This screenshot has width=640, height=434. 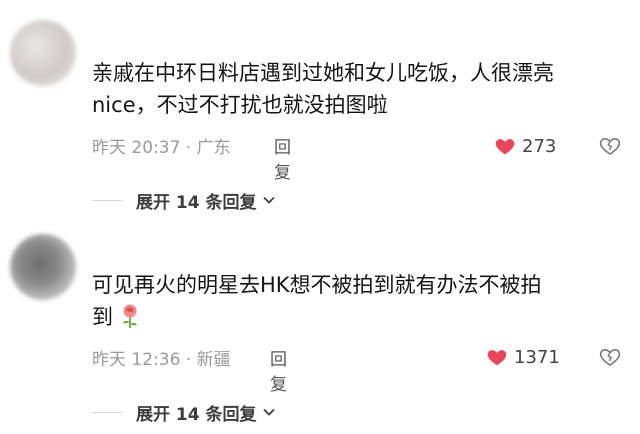 I want to click on timestamp-location: 昨天 12:36 · 新疆, so click(x=161, y=360).